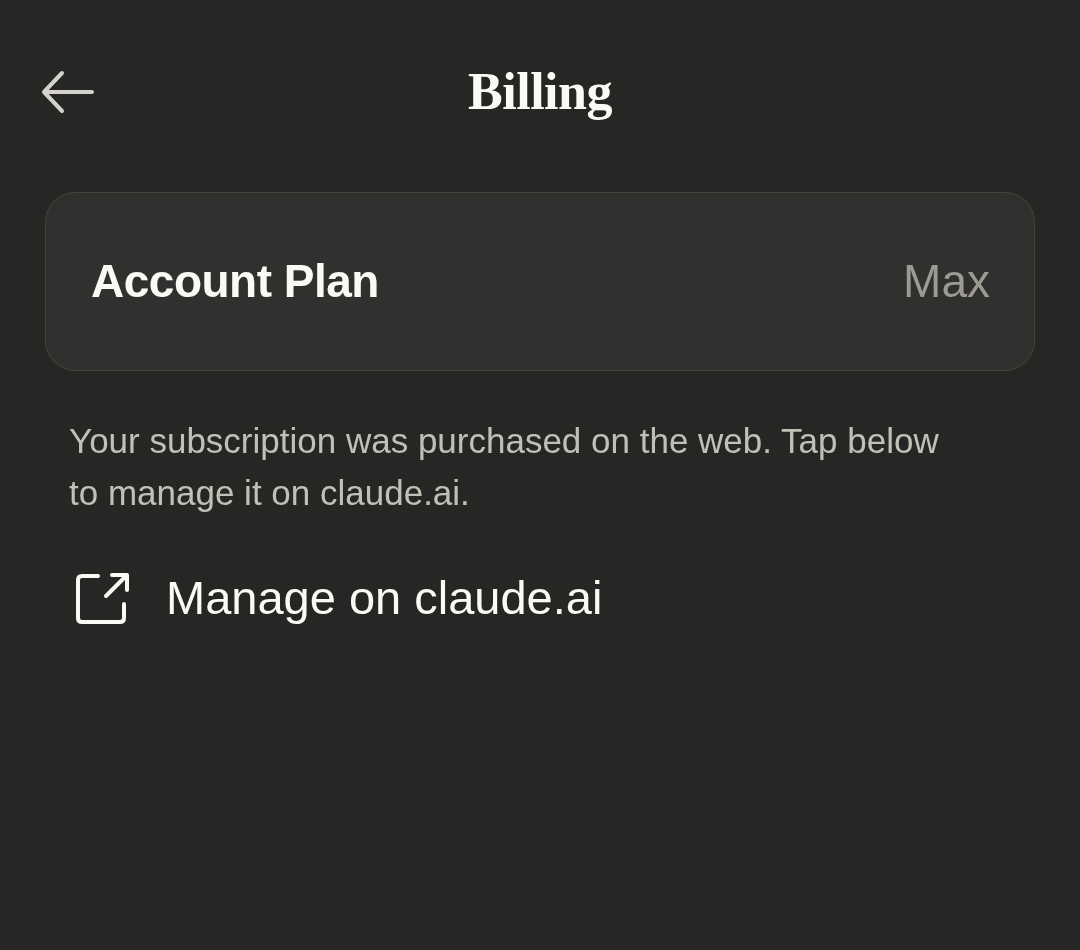 The height and width of the screenshot is (950, 1080). What do you see at coordinates (103, 598) in the screenshot?
I see `external-link-icon` at bounding box center [103, 598].